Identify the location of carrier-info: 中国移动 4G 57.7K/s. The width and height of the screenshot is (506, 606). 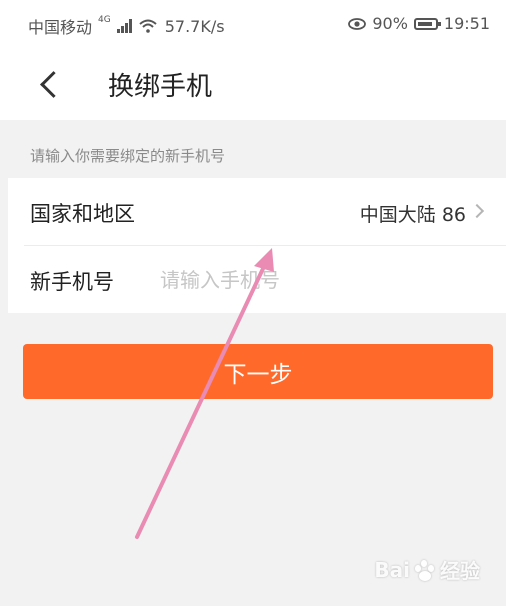
(129, 26).